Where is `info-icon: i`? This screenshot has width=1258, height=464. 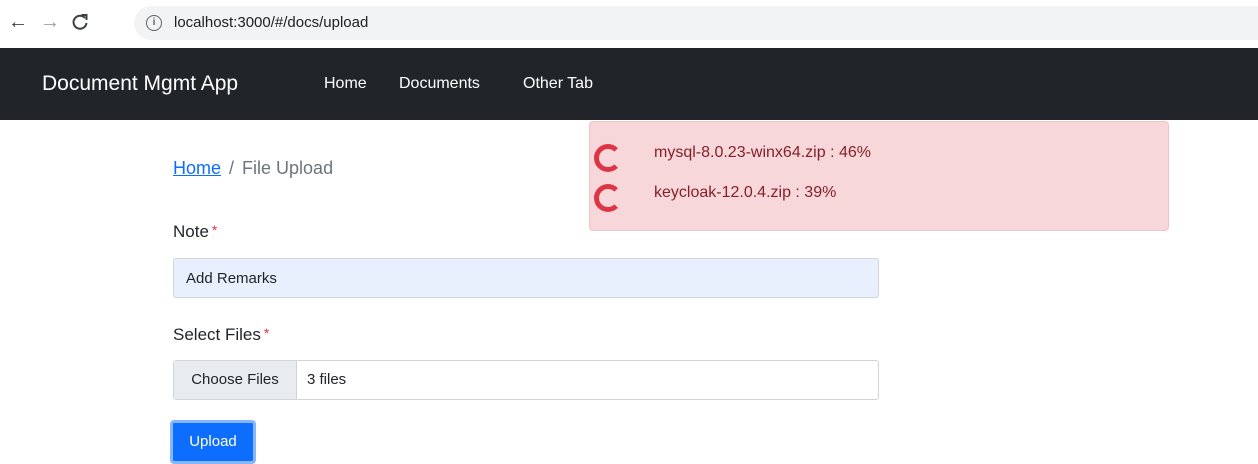 info-icon: i is located at coordinates (154, 23).